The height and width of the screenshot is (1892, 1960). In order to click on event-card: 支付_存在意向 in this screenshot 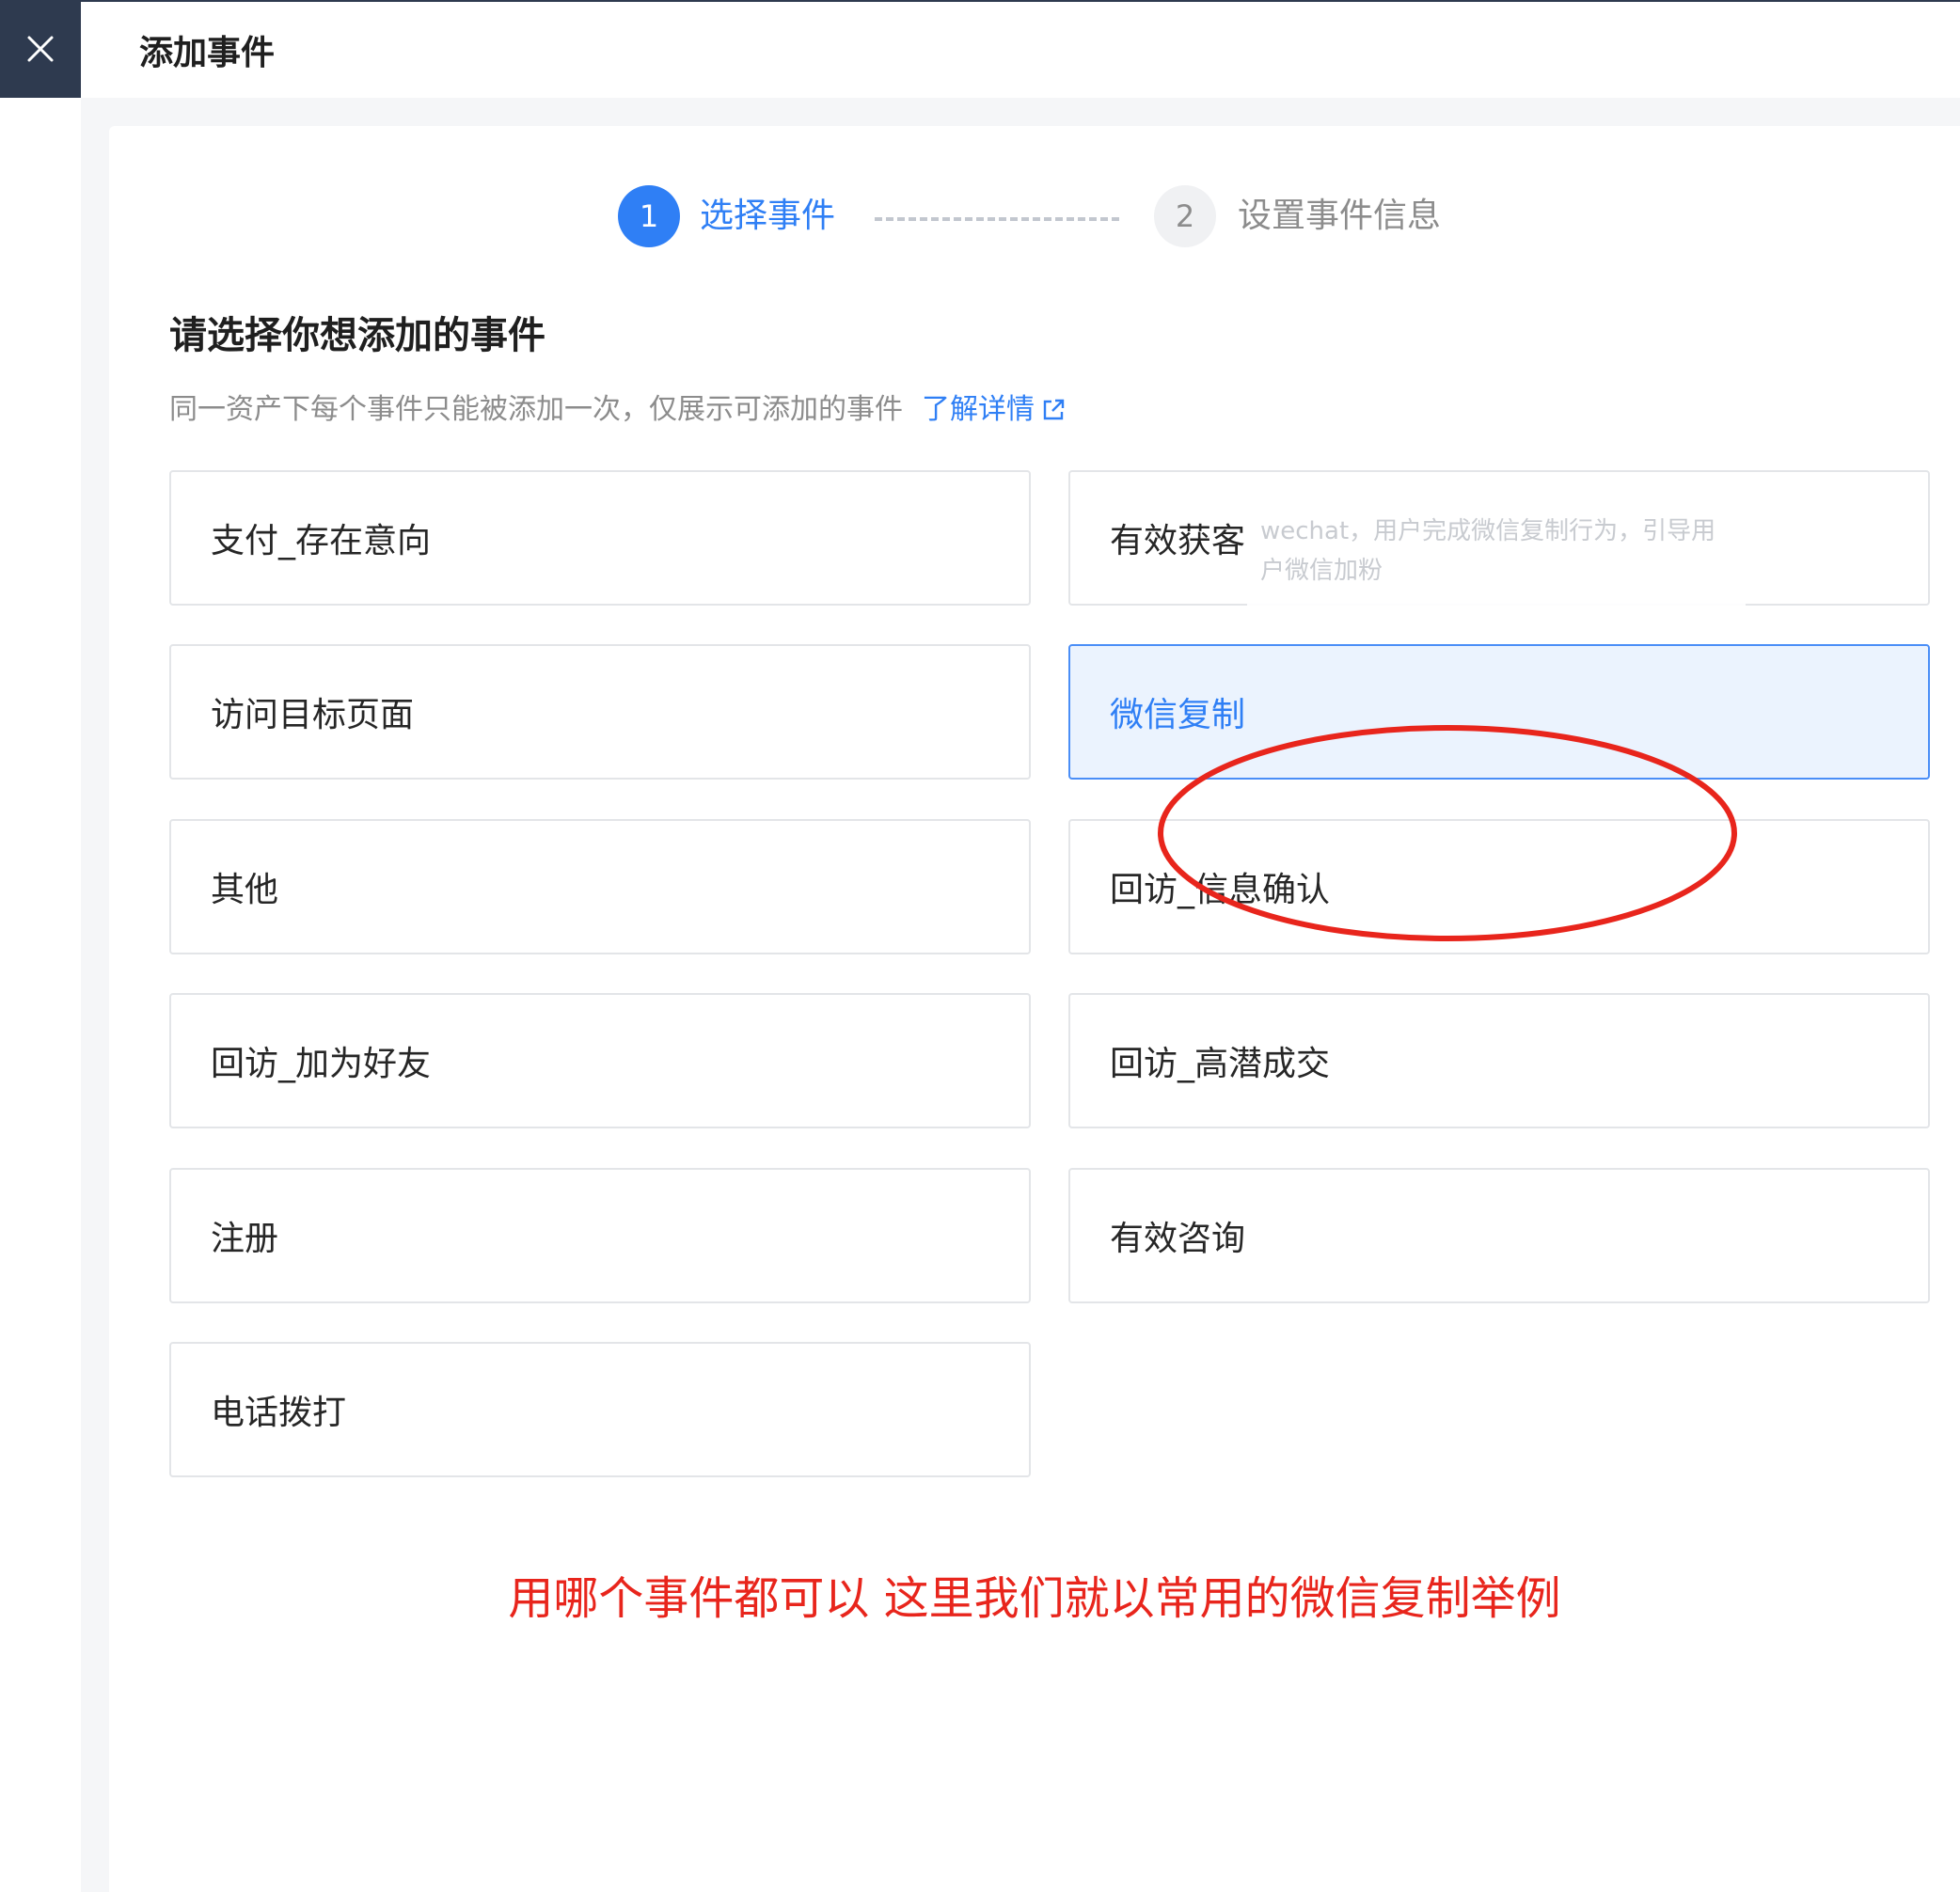, I will do `click(600, 538)`.